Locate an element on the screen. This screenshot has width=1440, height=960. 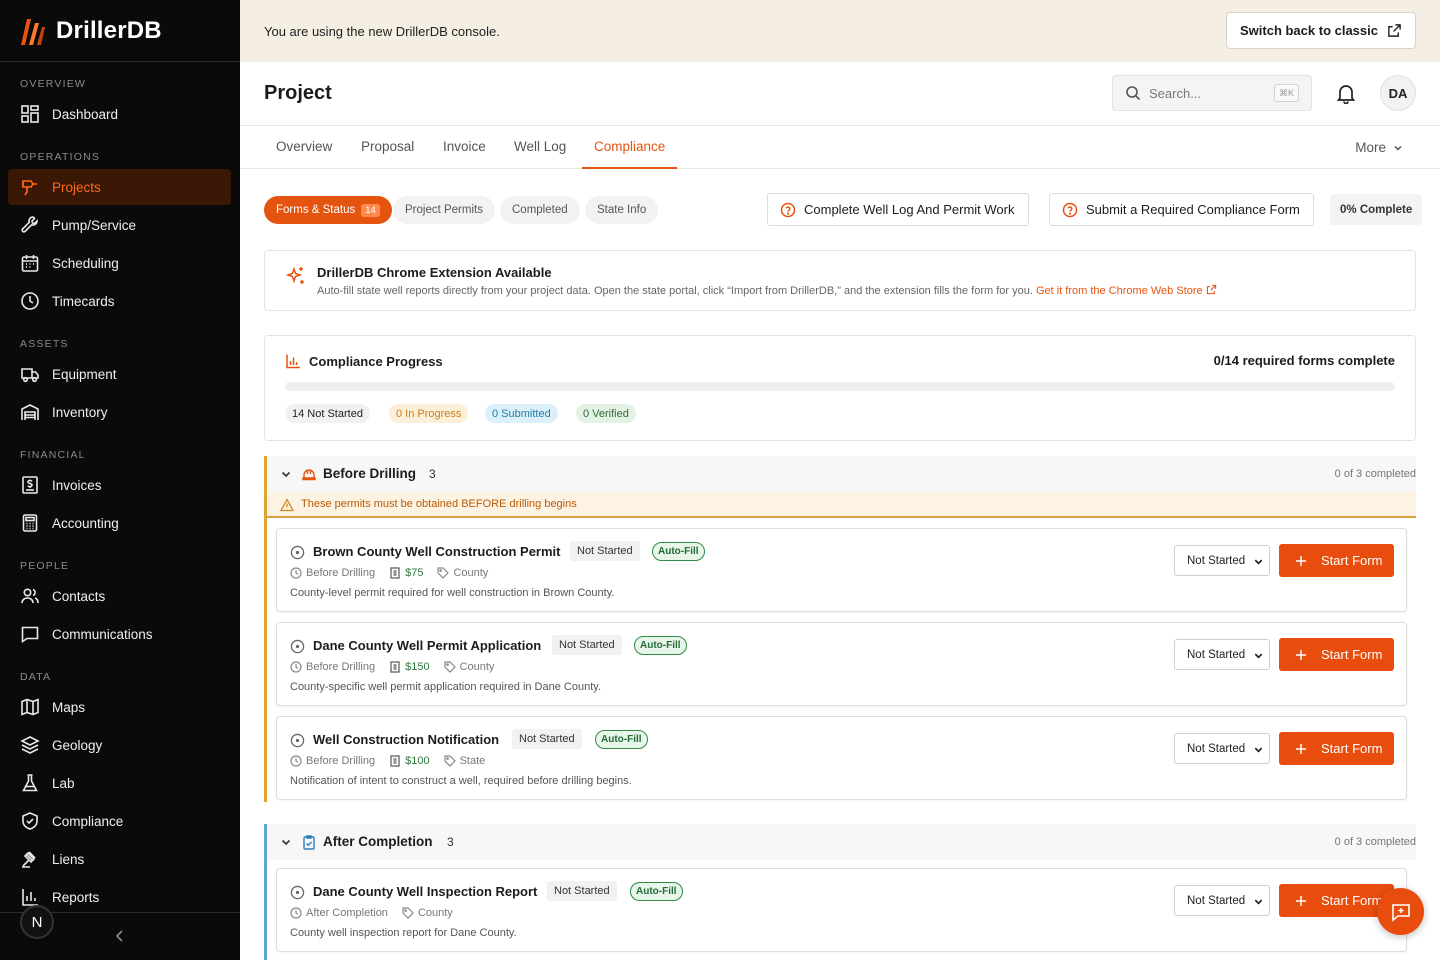
app-name: DrillerDB is located at coordinates (109, 30).